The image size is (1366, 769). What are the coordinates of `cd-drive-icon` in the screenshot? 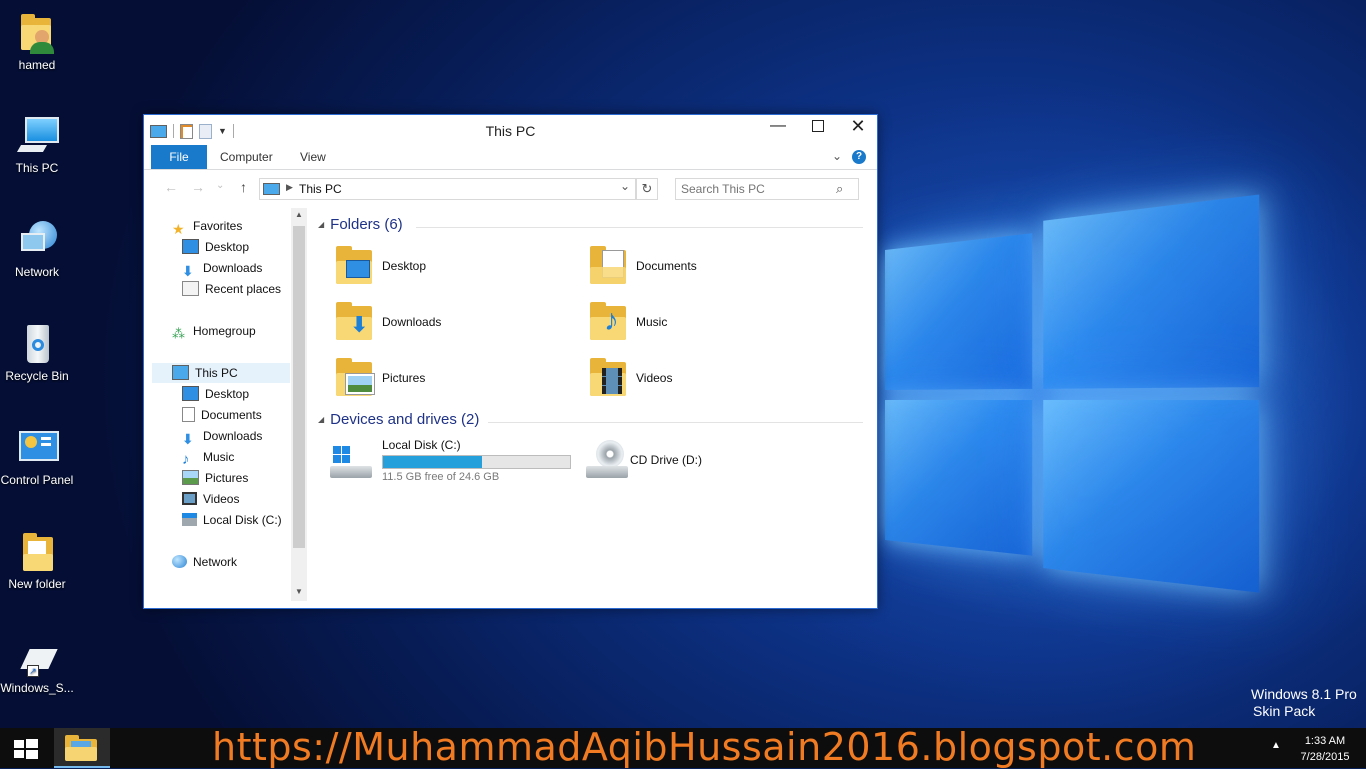 It's located at (607, 460).